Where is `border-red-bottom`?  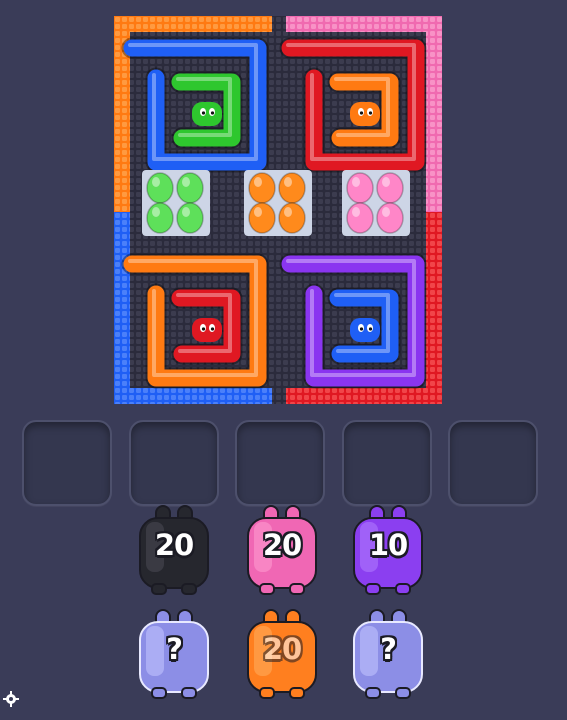 border-red-bottom is located at coordinates (364, 396).